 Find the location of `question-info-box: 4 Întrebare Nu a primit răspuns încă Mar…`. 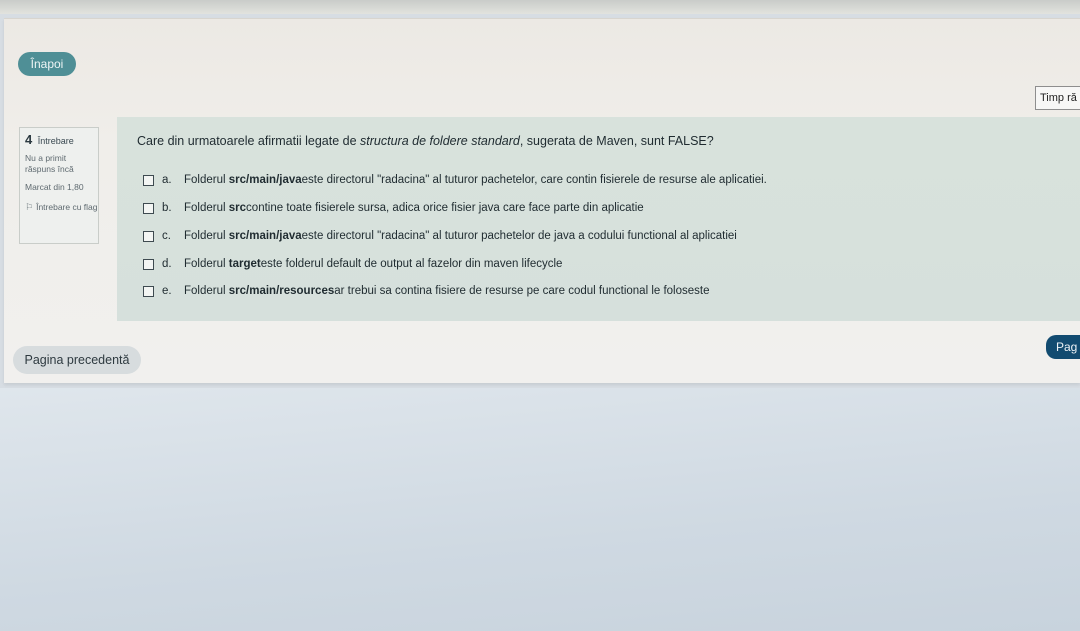

question-info-box: 4 Întrebare Nu a primit răspuns încă Mar… is located at coordinates (59, 185).